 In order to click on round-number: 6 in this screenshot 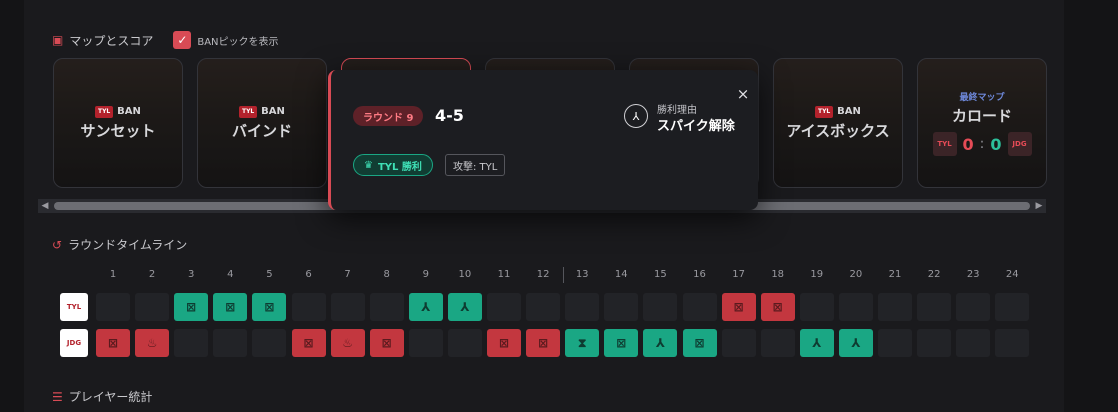, I will do `click(308, 274)`.